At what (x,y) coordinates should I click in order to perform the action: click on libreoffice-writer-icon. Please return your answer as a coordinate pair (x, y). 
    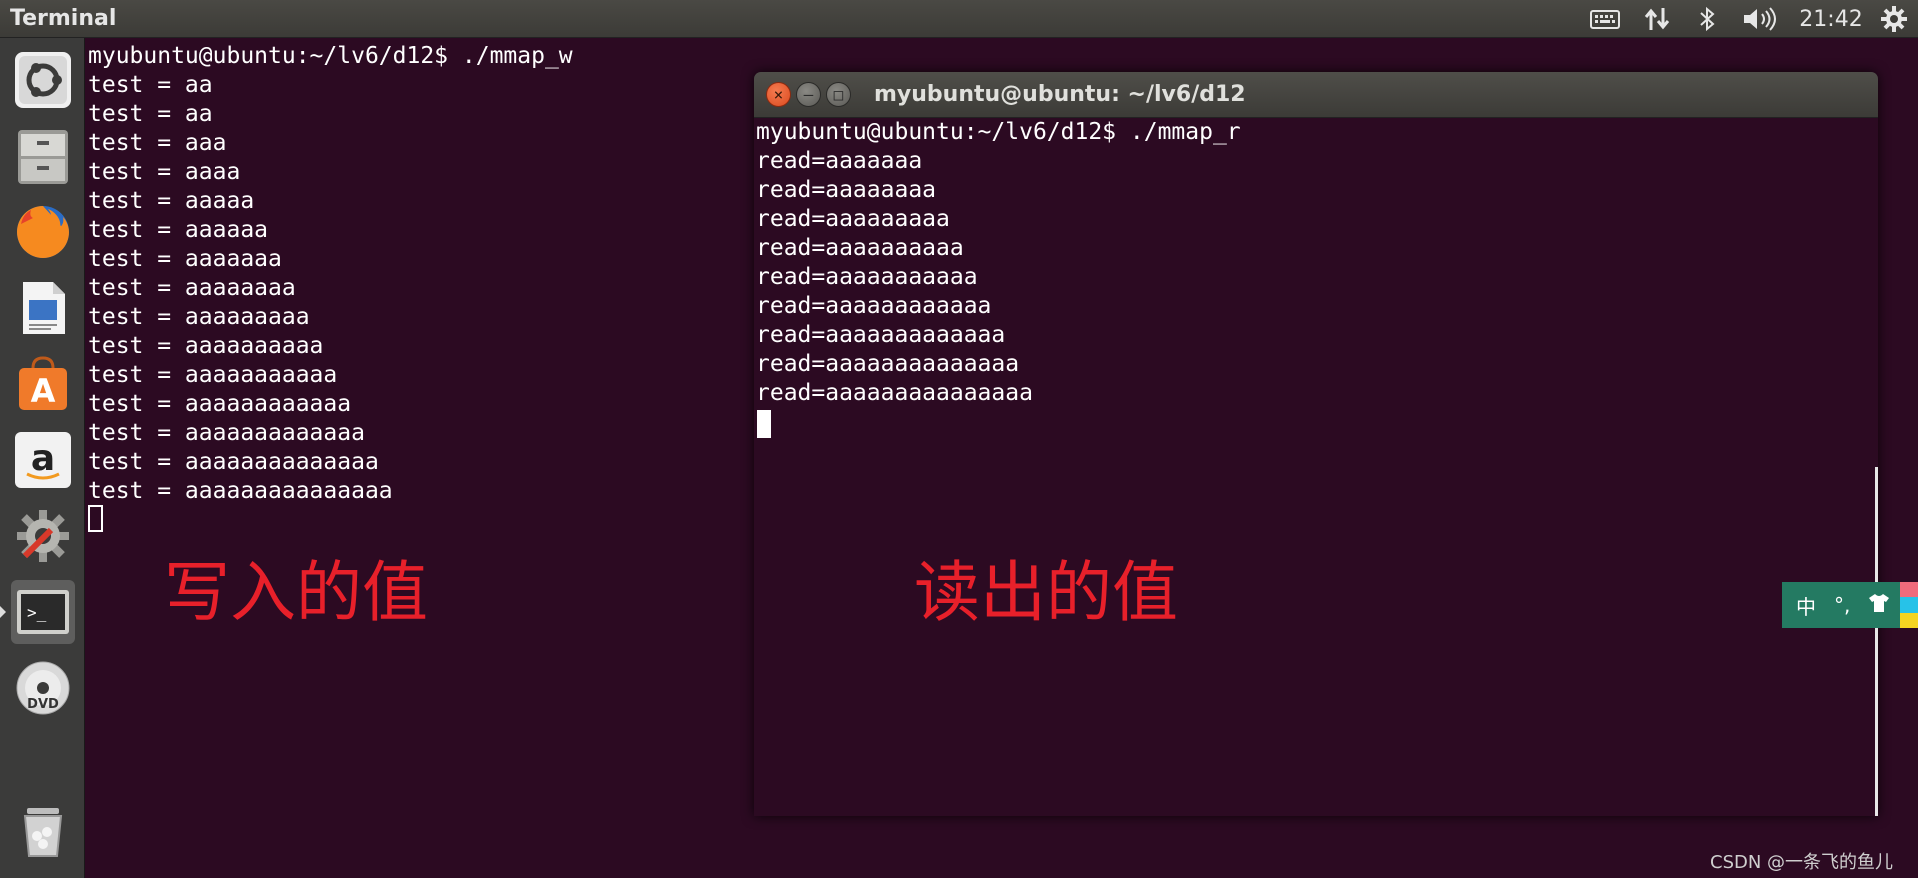
    Looking at the image, I should click on (43, 308).